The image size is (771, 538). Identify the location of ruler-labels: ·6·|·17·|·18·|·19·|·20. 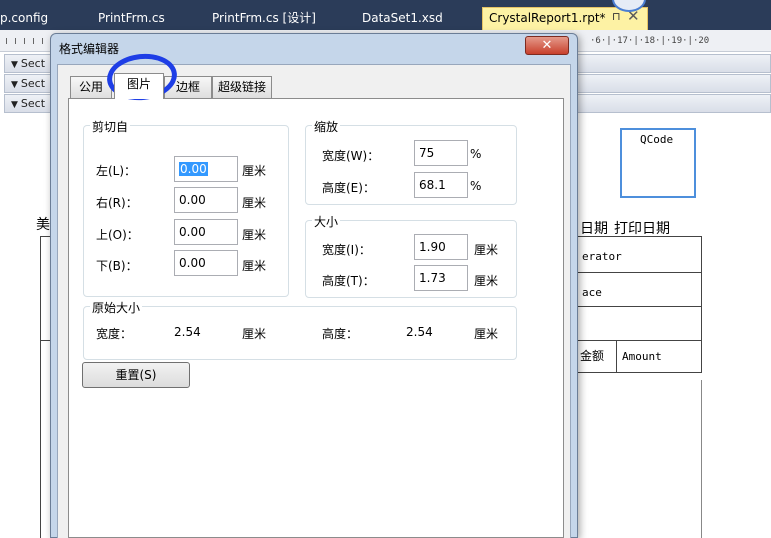
(650, 41).